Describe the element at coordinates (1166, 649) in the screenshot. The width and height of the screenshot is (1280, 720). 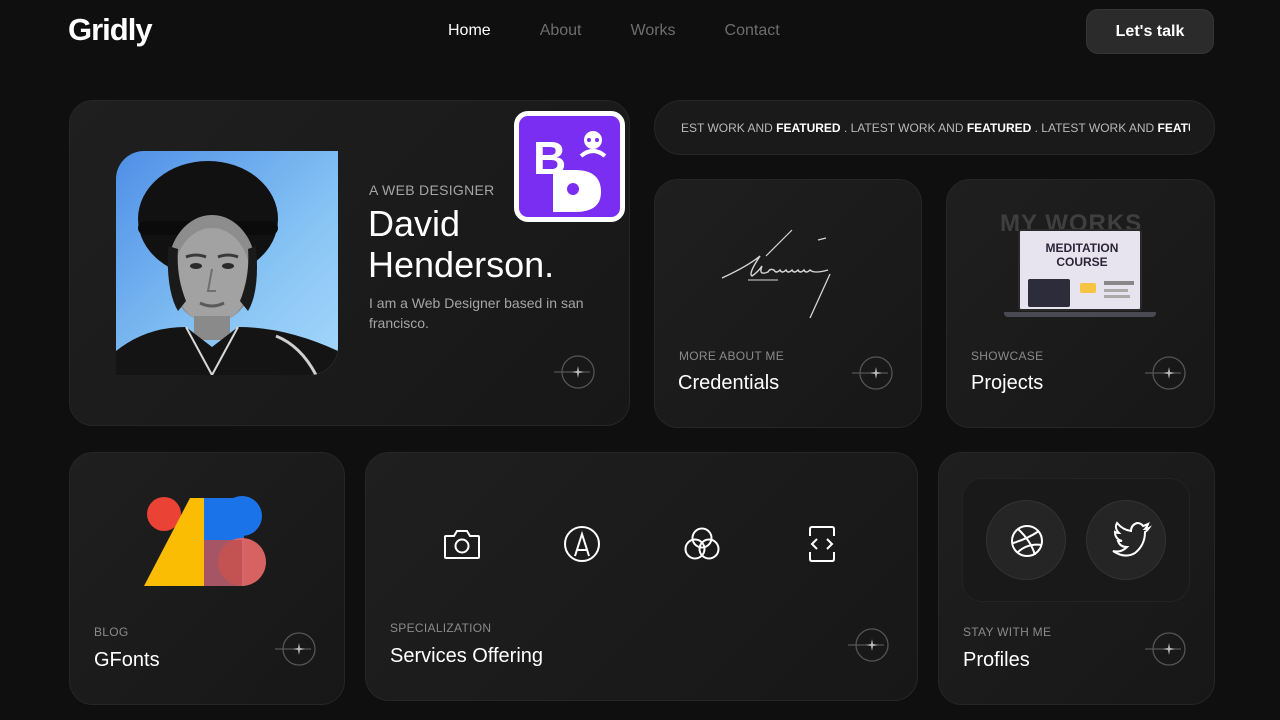
I see `profiles-arrow-icon` at that location.